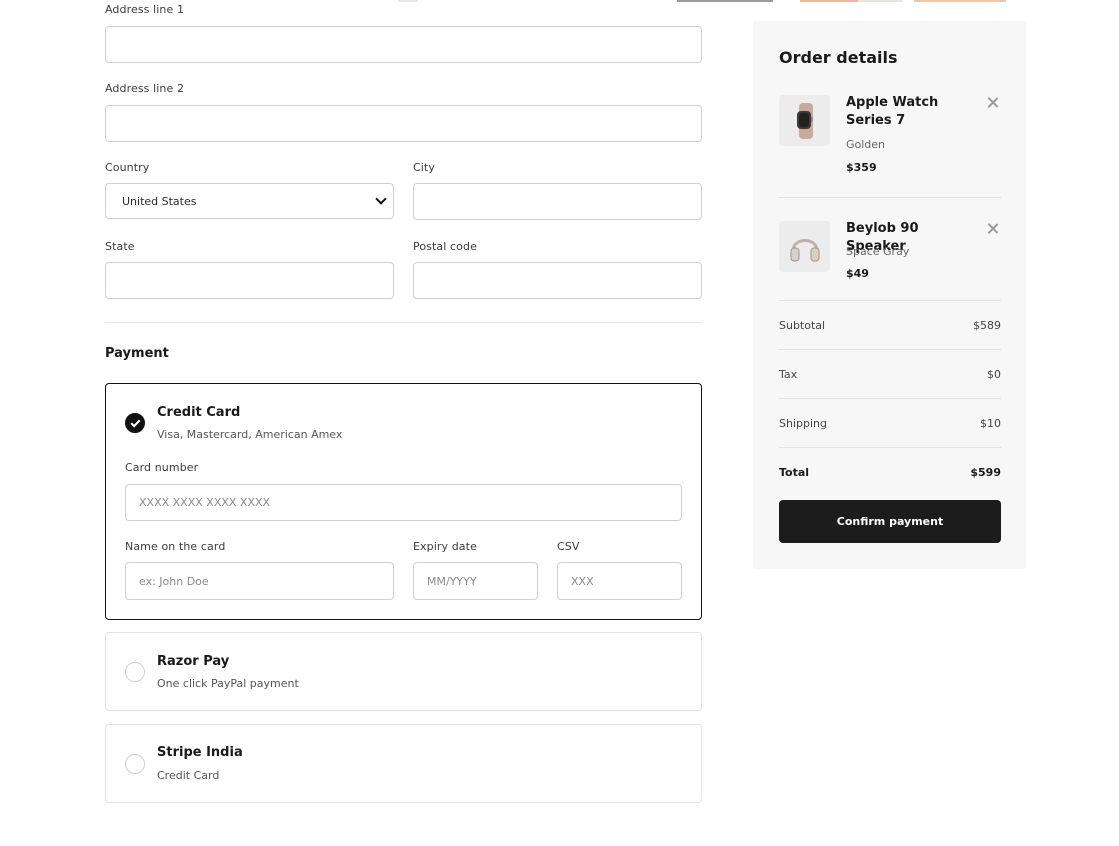 The image size is (1119, 846). I want to click on payment-title: Payment, so click(137, 353).